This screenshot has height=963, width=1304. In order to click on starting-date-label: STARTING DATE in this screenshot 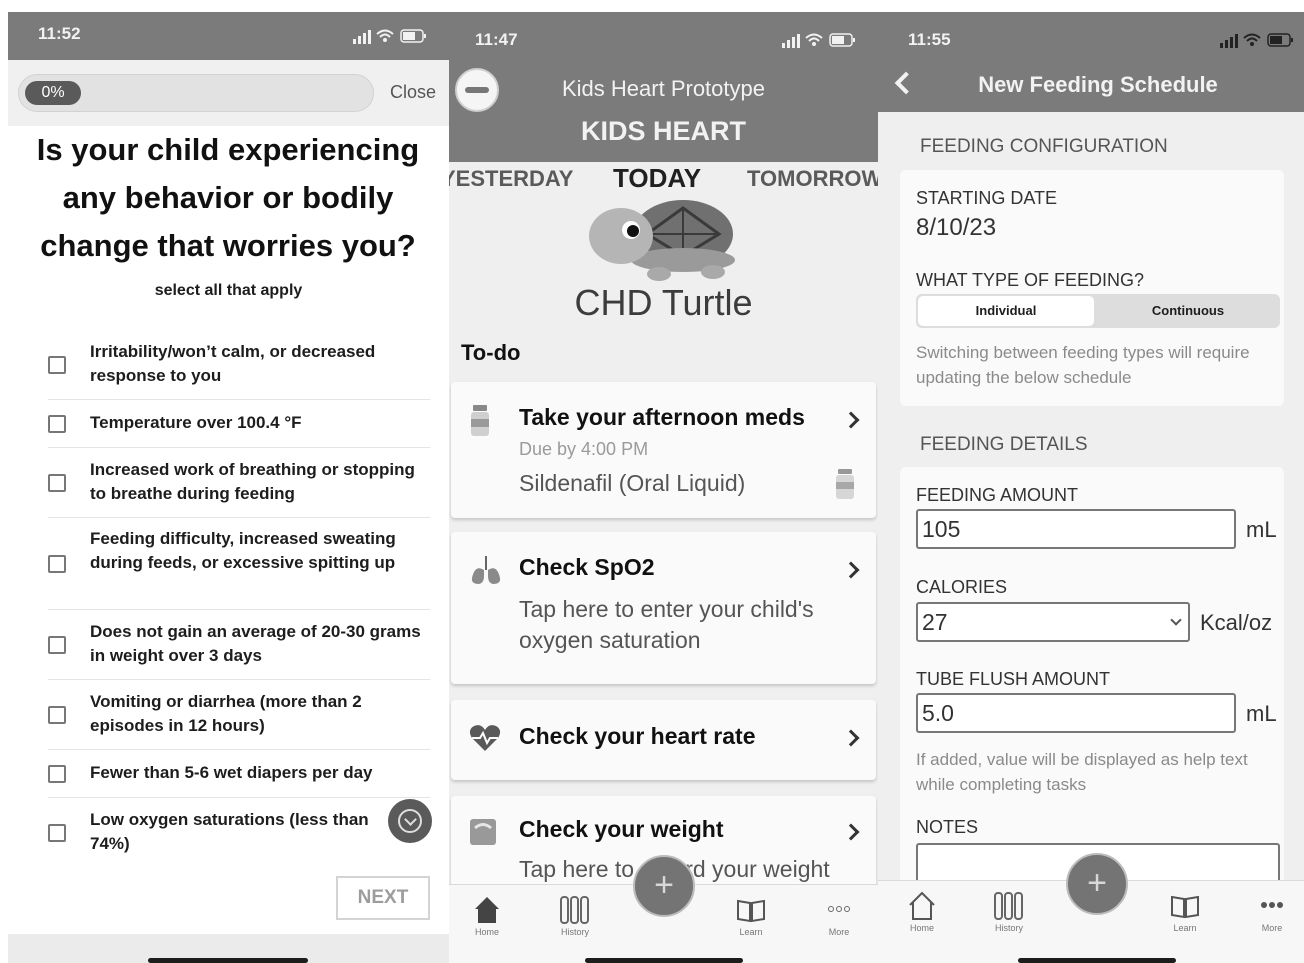, I will do `click(987, 198)`.